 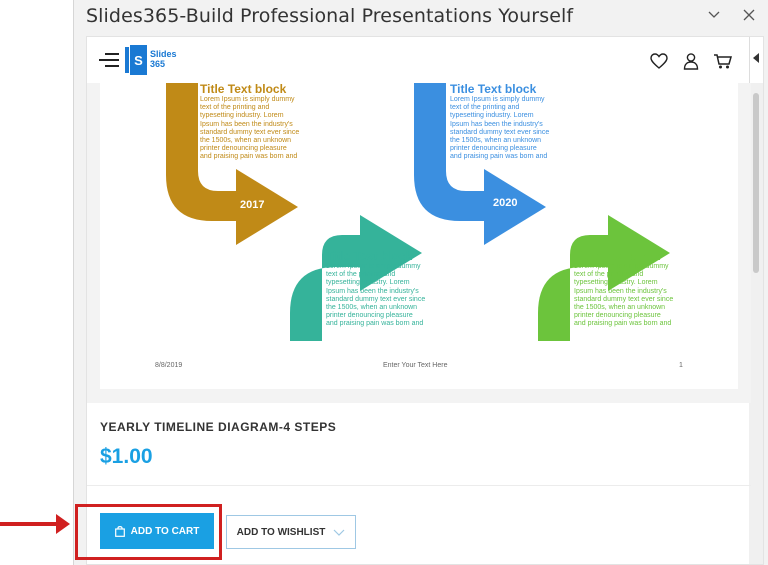 What do you see at coordinates (30, 524) in the screenshot?
I see `pointer-arrow-shaft` at bounding box center [30, 524].